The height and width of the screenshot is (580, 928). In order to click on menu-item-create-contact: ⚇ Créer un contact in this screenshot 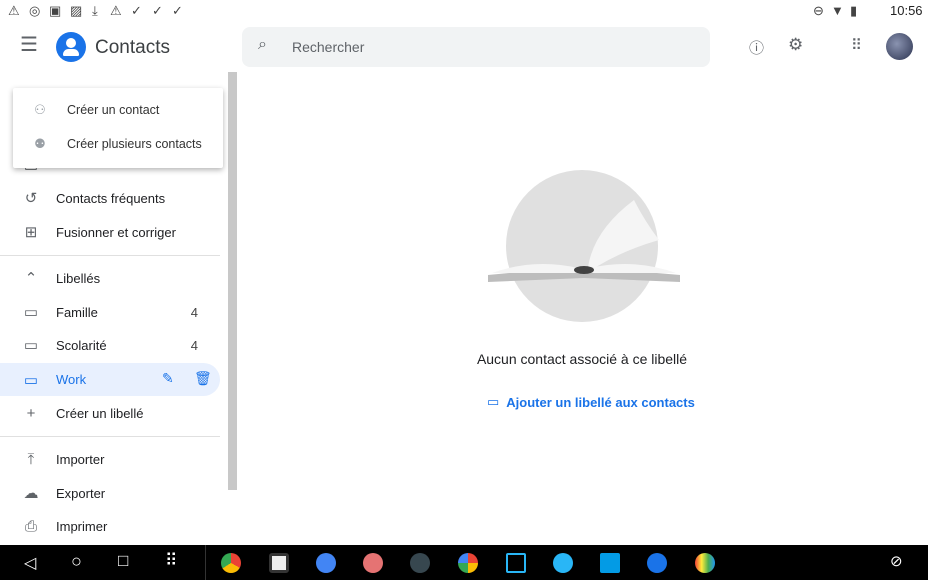, I will do `click(118, 110)`.